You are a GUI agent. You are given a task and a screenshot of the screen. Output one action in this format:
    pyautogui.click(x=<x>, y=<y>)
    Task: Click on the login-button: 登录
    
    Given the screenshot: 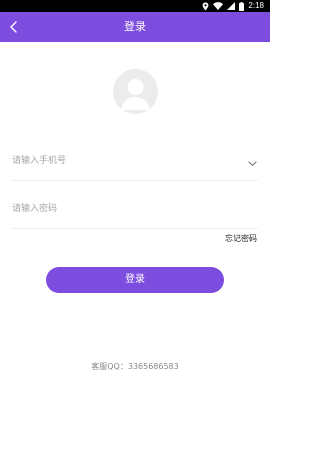 What is the action you would take?
    pyautogui.click(x=135, y=280)
    